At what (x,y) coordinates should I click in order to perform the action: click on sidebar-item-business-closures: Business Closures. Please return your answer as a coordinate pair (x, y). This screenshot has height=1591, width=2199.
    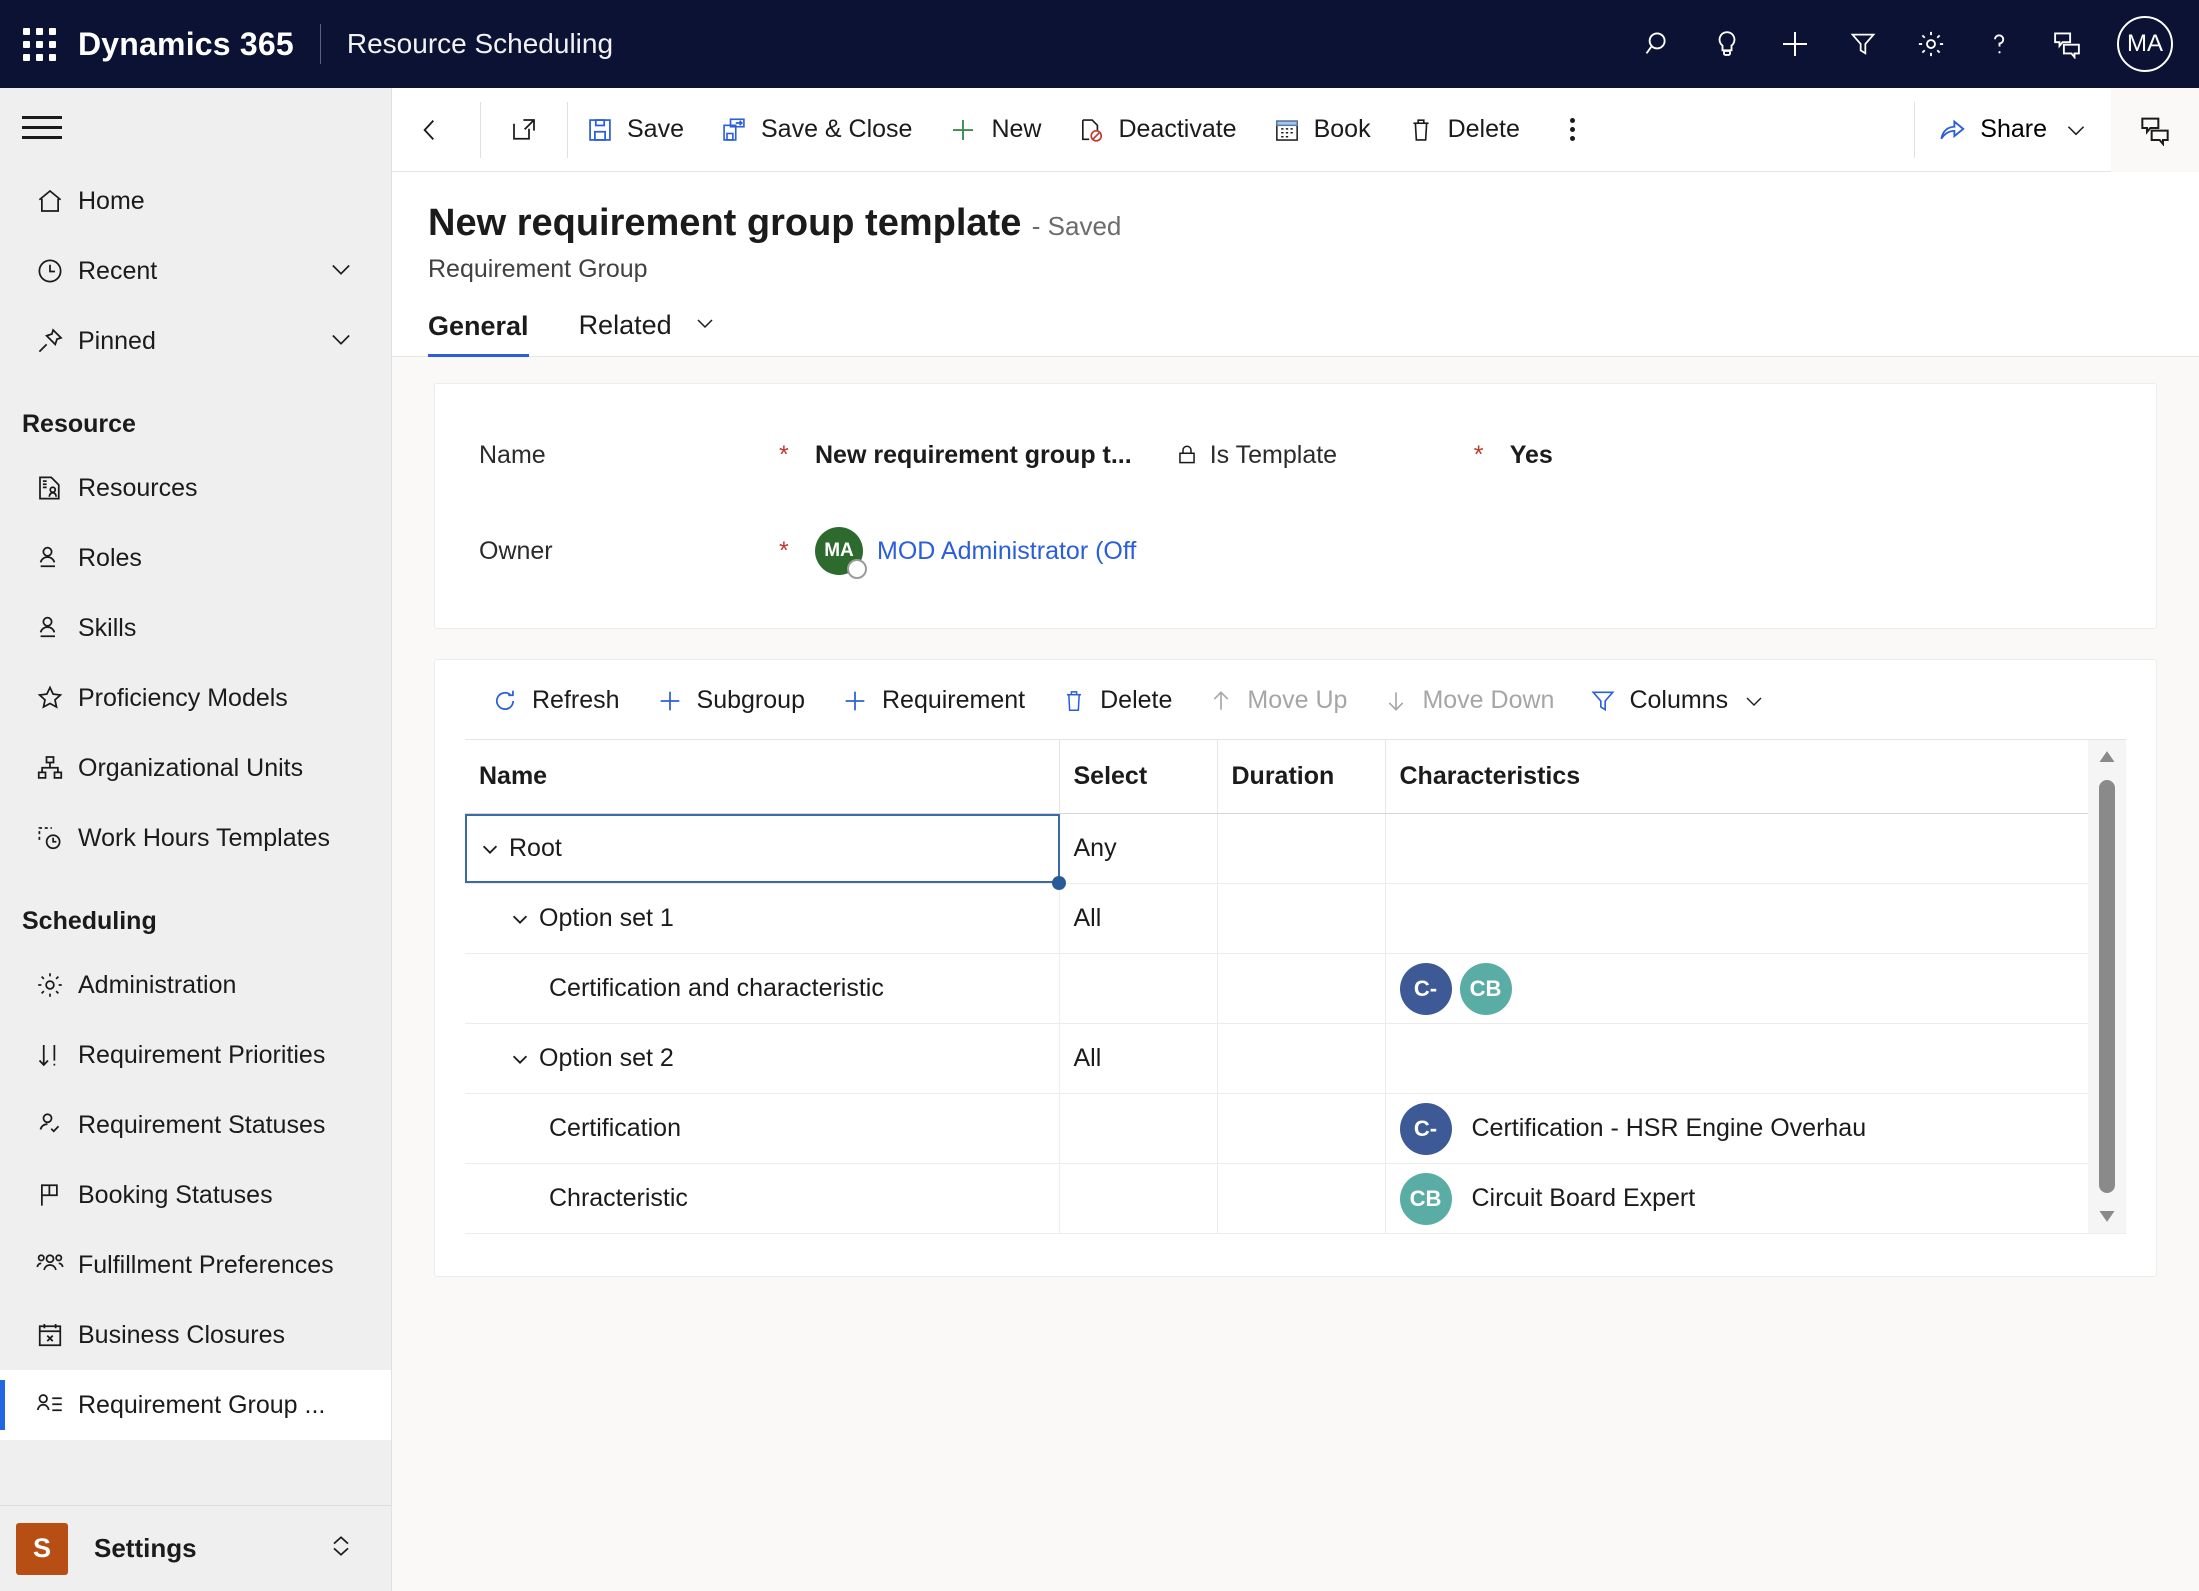
    Looking at the image, I should click on (195, 1335).